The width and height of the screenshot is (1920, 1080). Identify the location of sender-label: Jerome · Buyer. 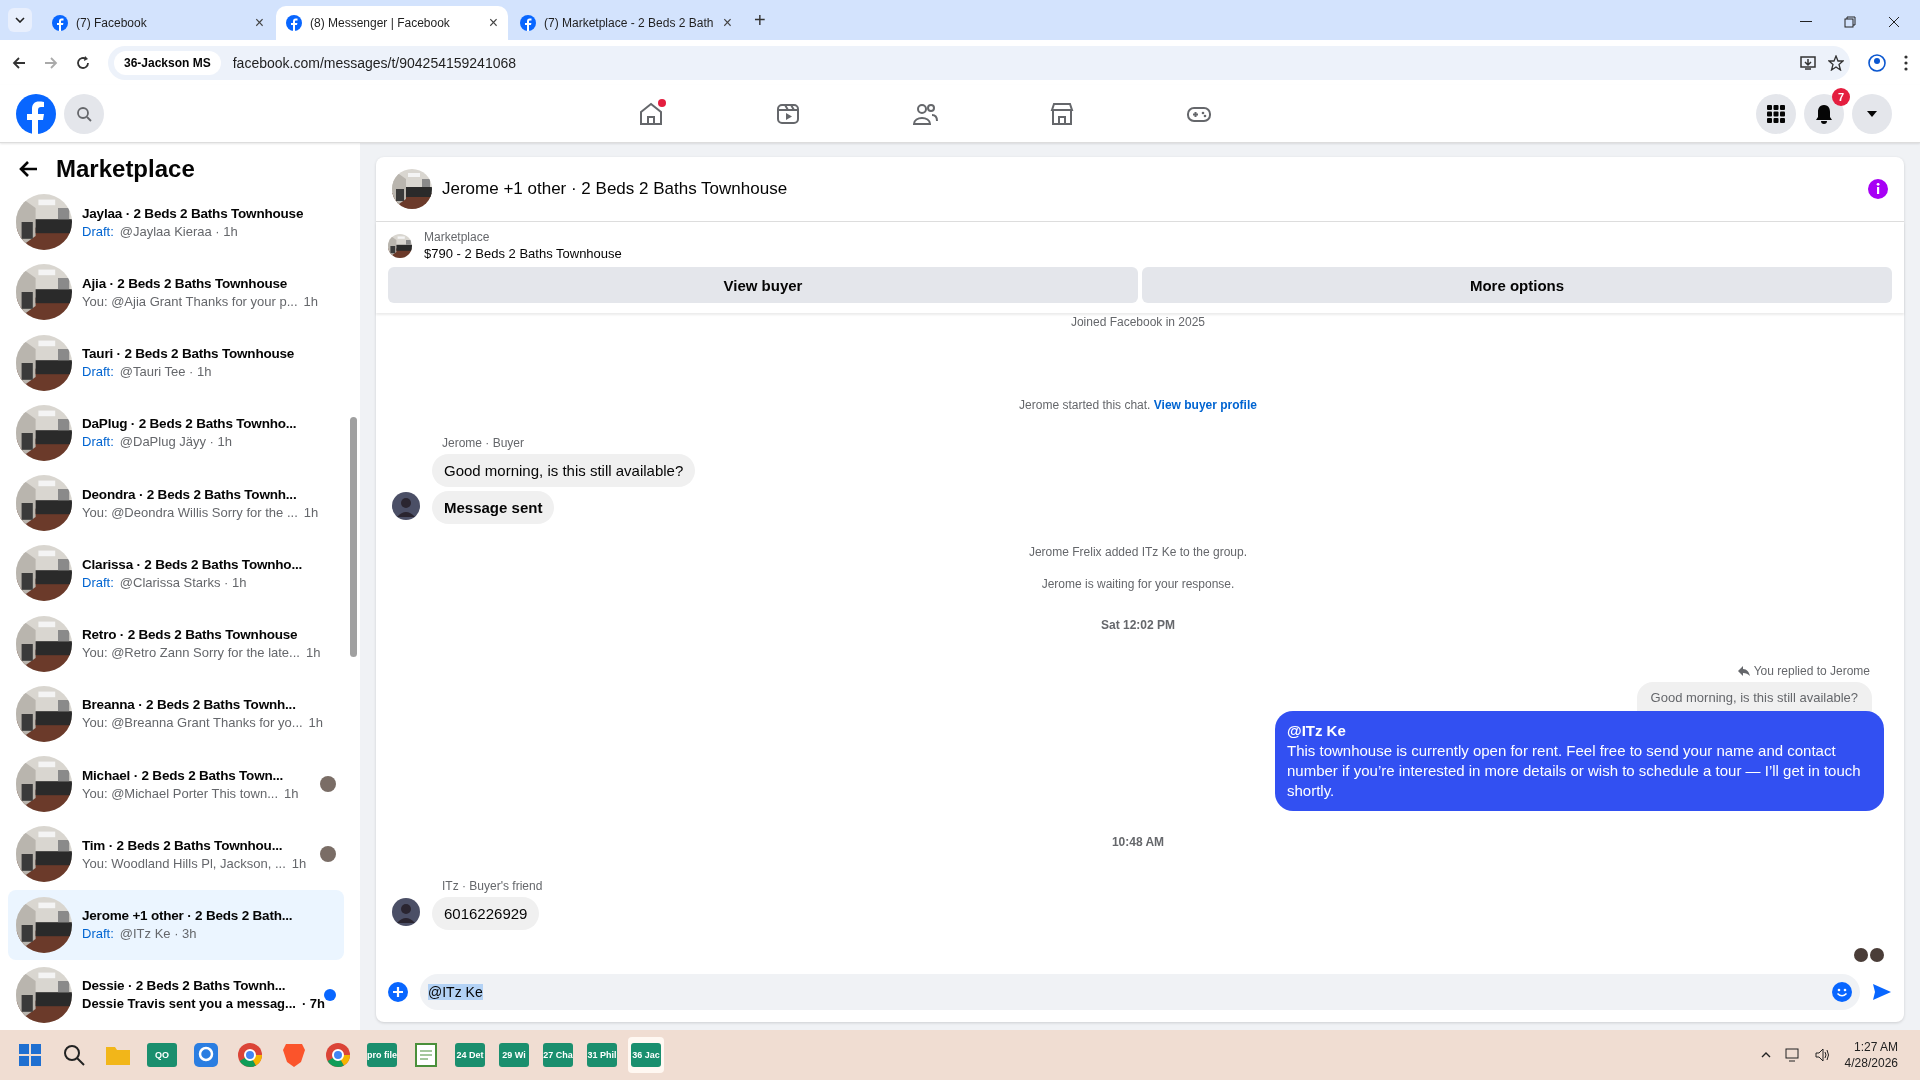
(484, 443).